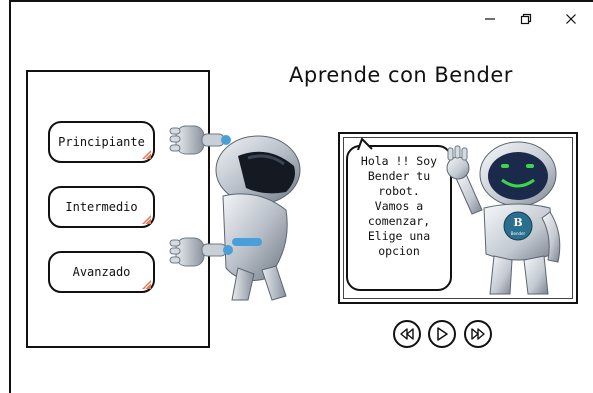 This screenshot has height=393, width=593. I want to click on avanzado-label: Avanzado, so click(101, 272).